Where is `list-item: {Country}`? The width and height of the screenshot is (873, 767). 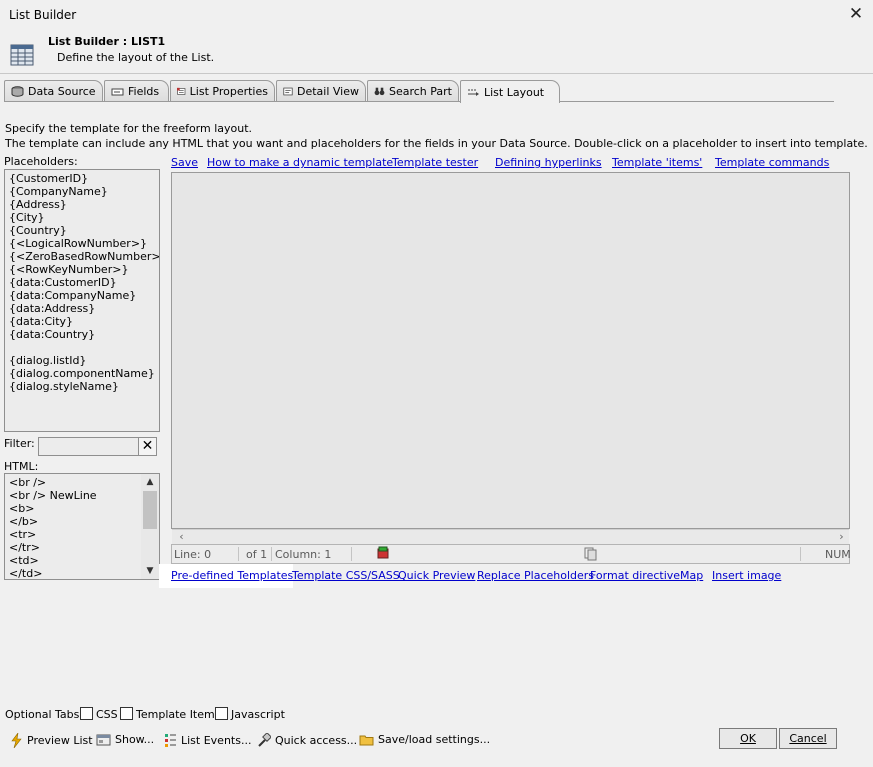
list-item: {Country} is located at coordinates (82, 230).